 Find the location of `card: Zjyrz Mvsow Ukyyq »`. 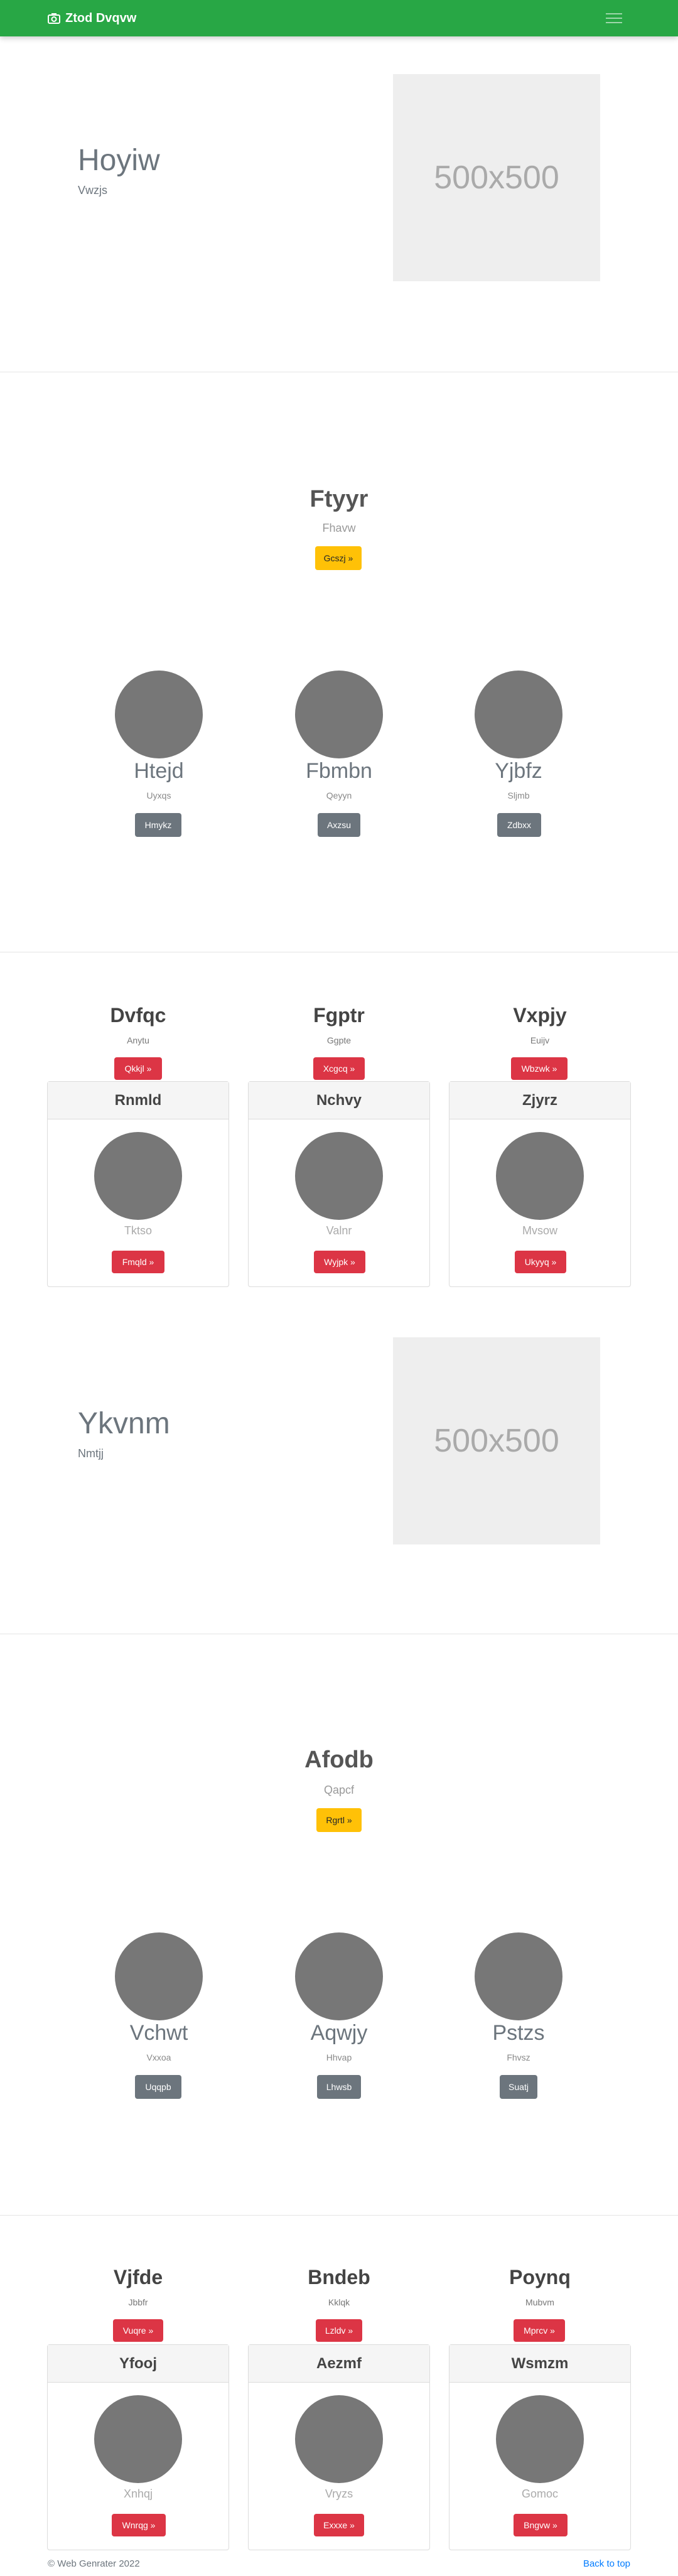

card: Zjyrz Mvsow Ukyyq » is located at coordinates (540, 1184).